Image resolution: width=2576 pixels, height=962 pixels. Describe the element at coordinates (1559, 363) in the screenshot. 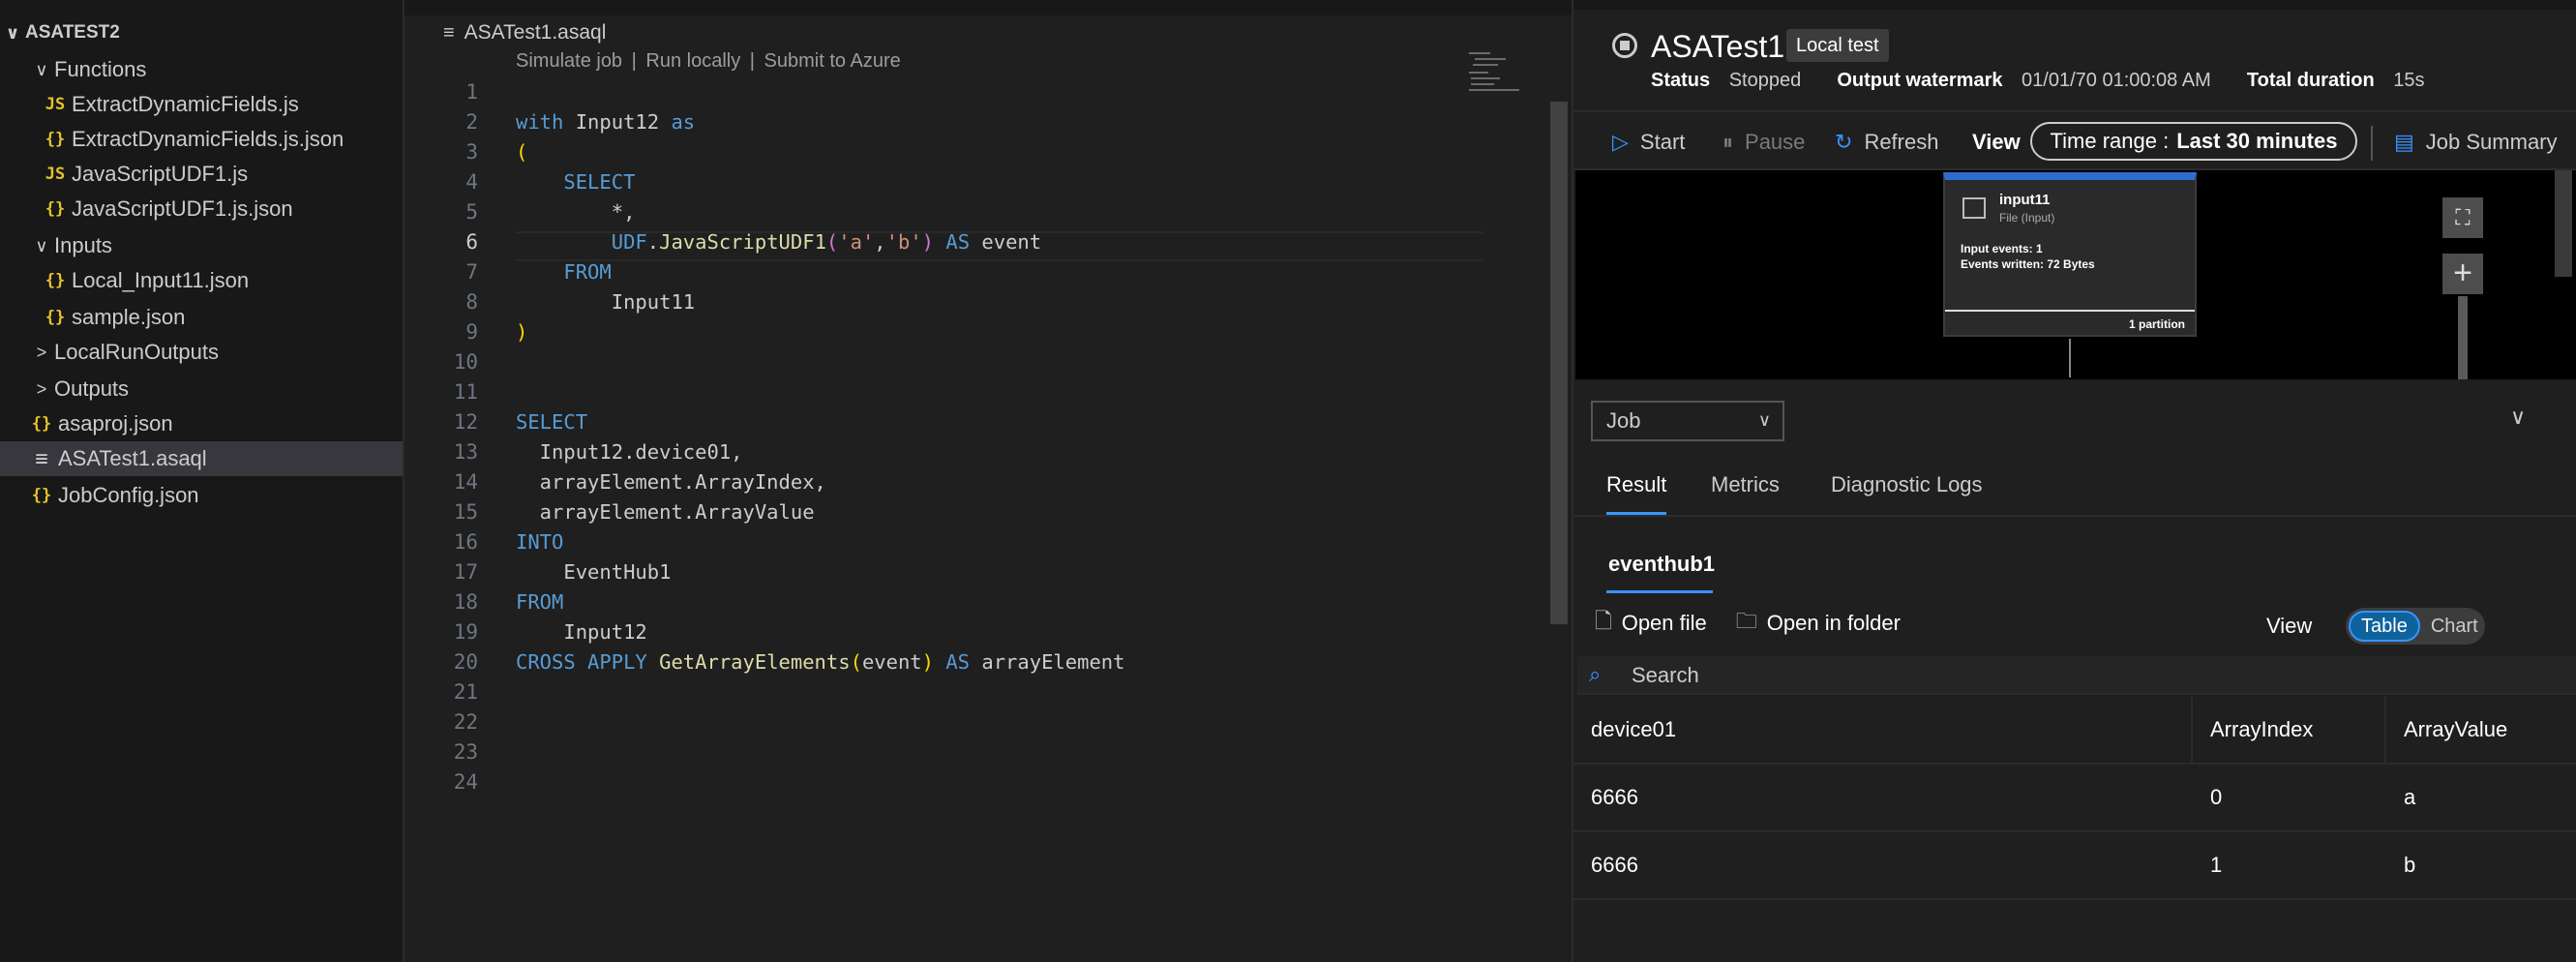

I see `editor-scrollbar` at that location.